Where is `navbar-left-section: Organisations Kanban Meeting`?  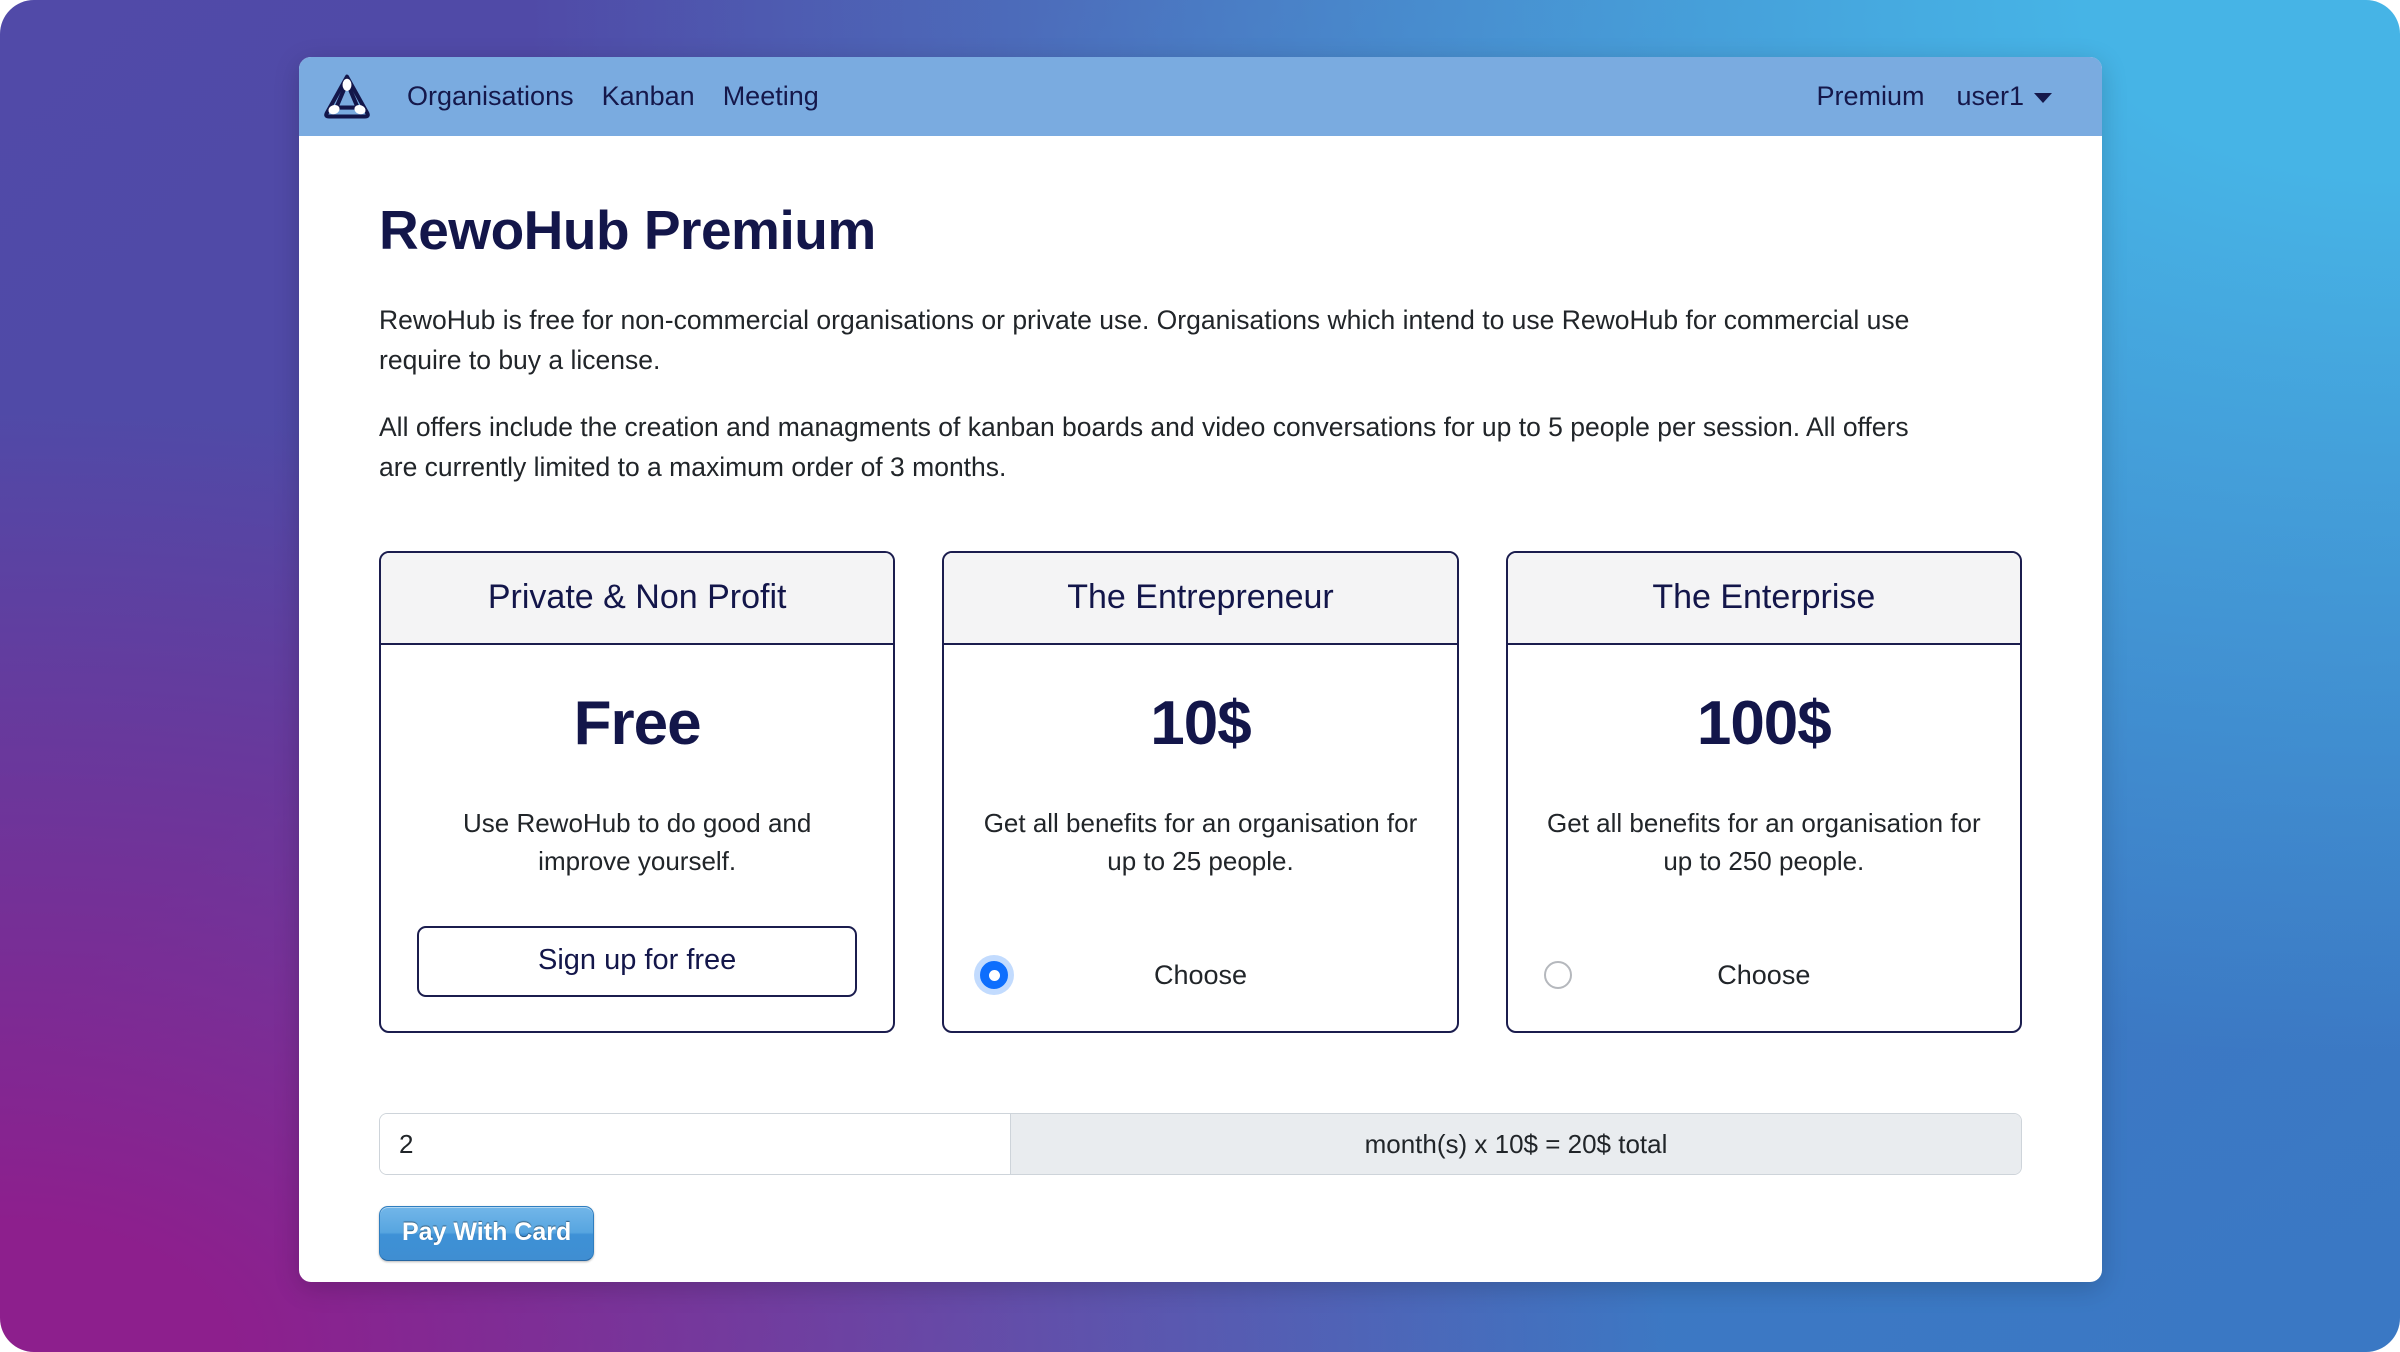
navbar-left-section: Organisations Kanban Meeting is located at coordinates (577, 97).